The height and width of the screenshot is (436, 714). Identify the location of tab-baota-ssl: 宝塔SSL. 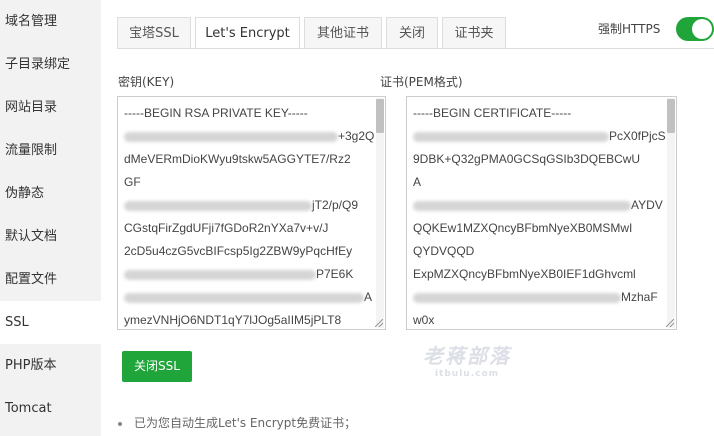
(154, 33).